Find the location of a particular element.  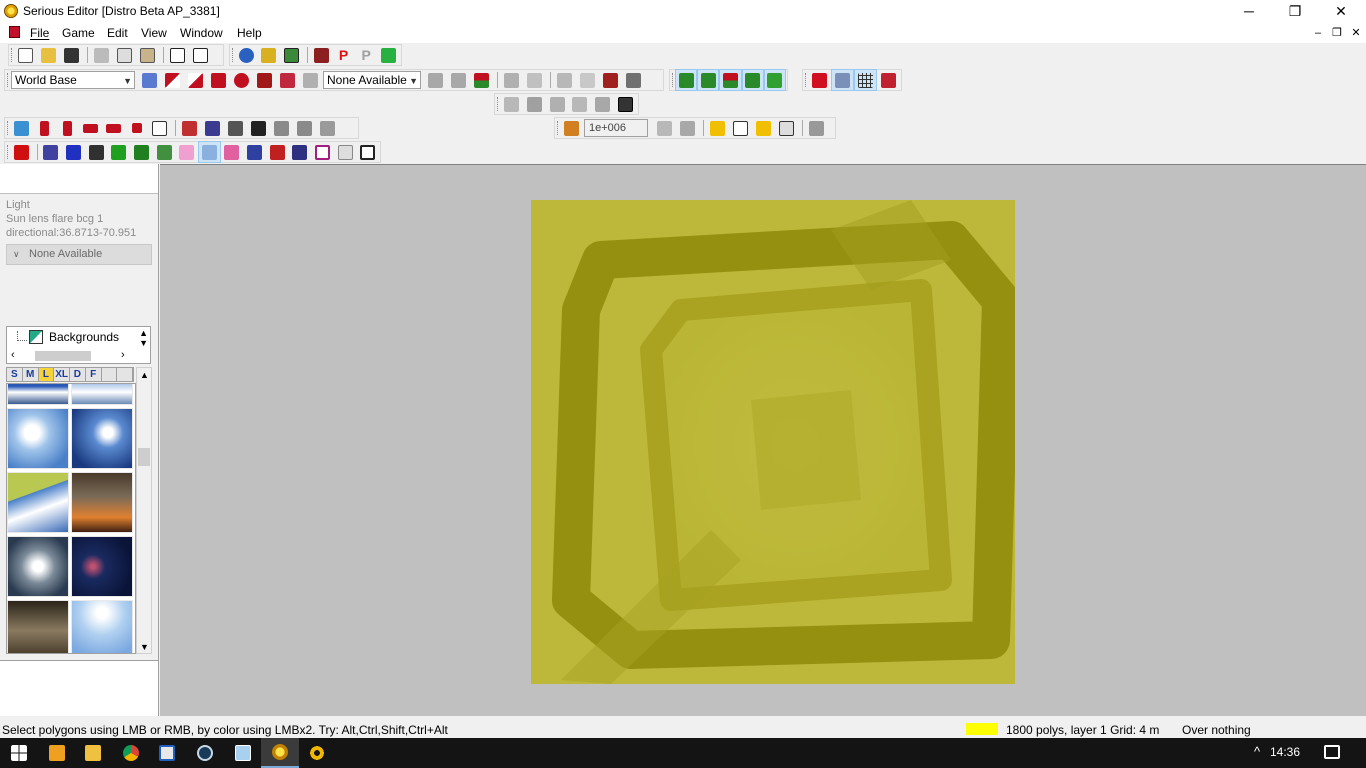

csg-add-button is located at coordinates (149, 80).